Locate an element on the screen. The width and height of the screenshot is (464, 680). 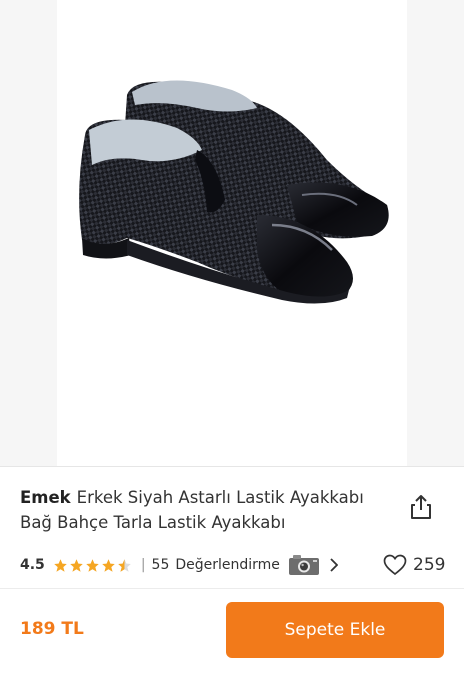
star-half-icon is located at coordinates (124, 565).